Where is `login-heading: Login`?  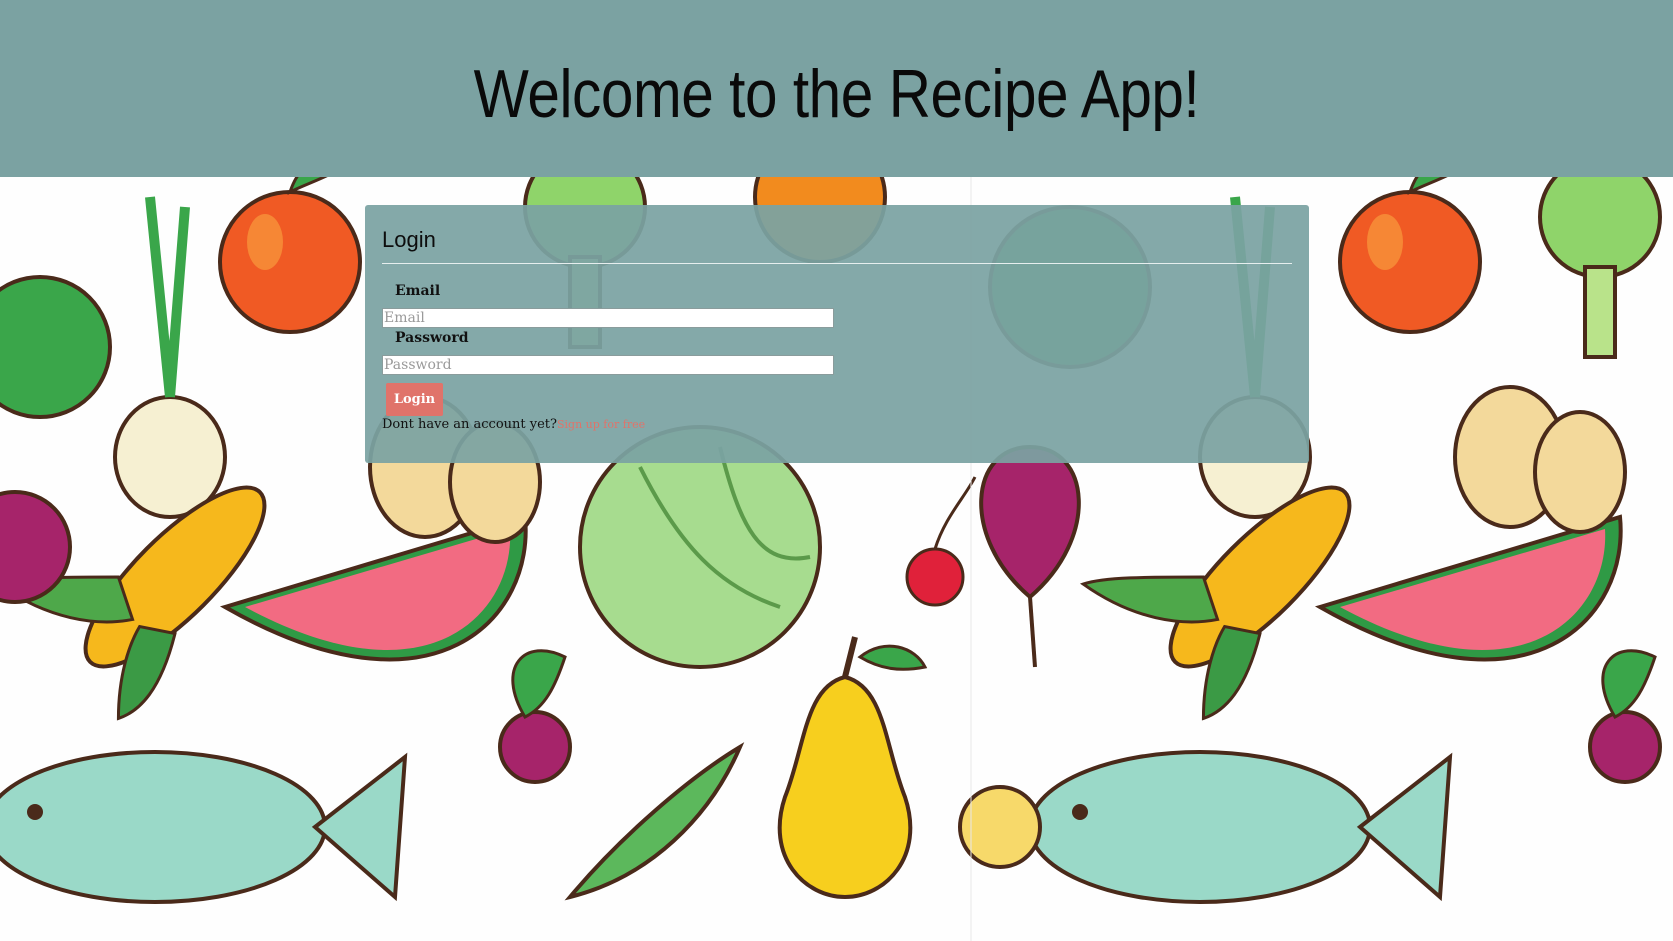 login-heading: Login is located at coordinates (409, 239).